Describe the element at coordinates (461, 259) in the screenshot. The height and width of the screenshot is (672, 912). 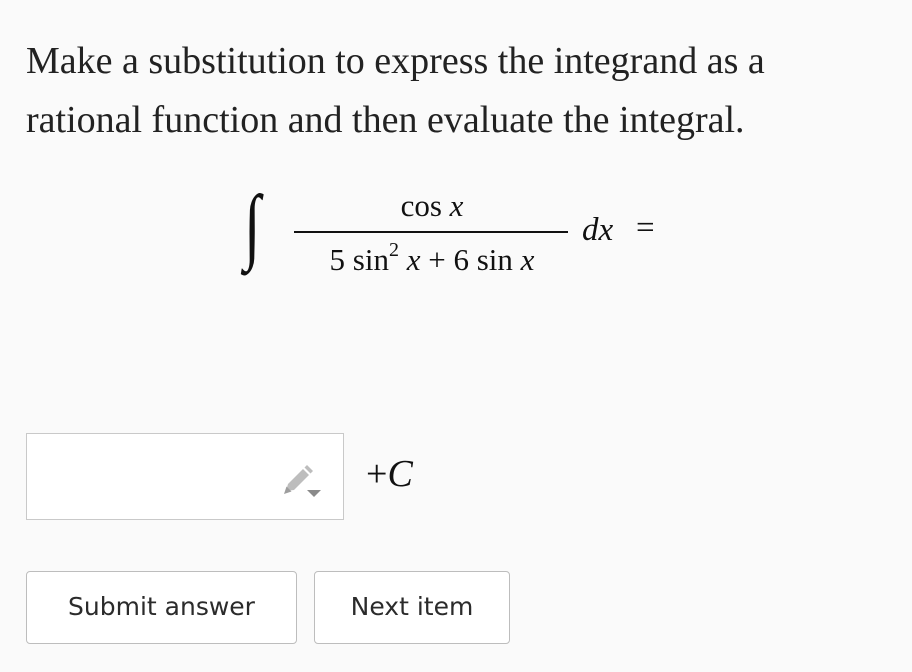
I see `denominator-coefficient-2: 6` at that location.